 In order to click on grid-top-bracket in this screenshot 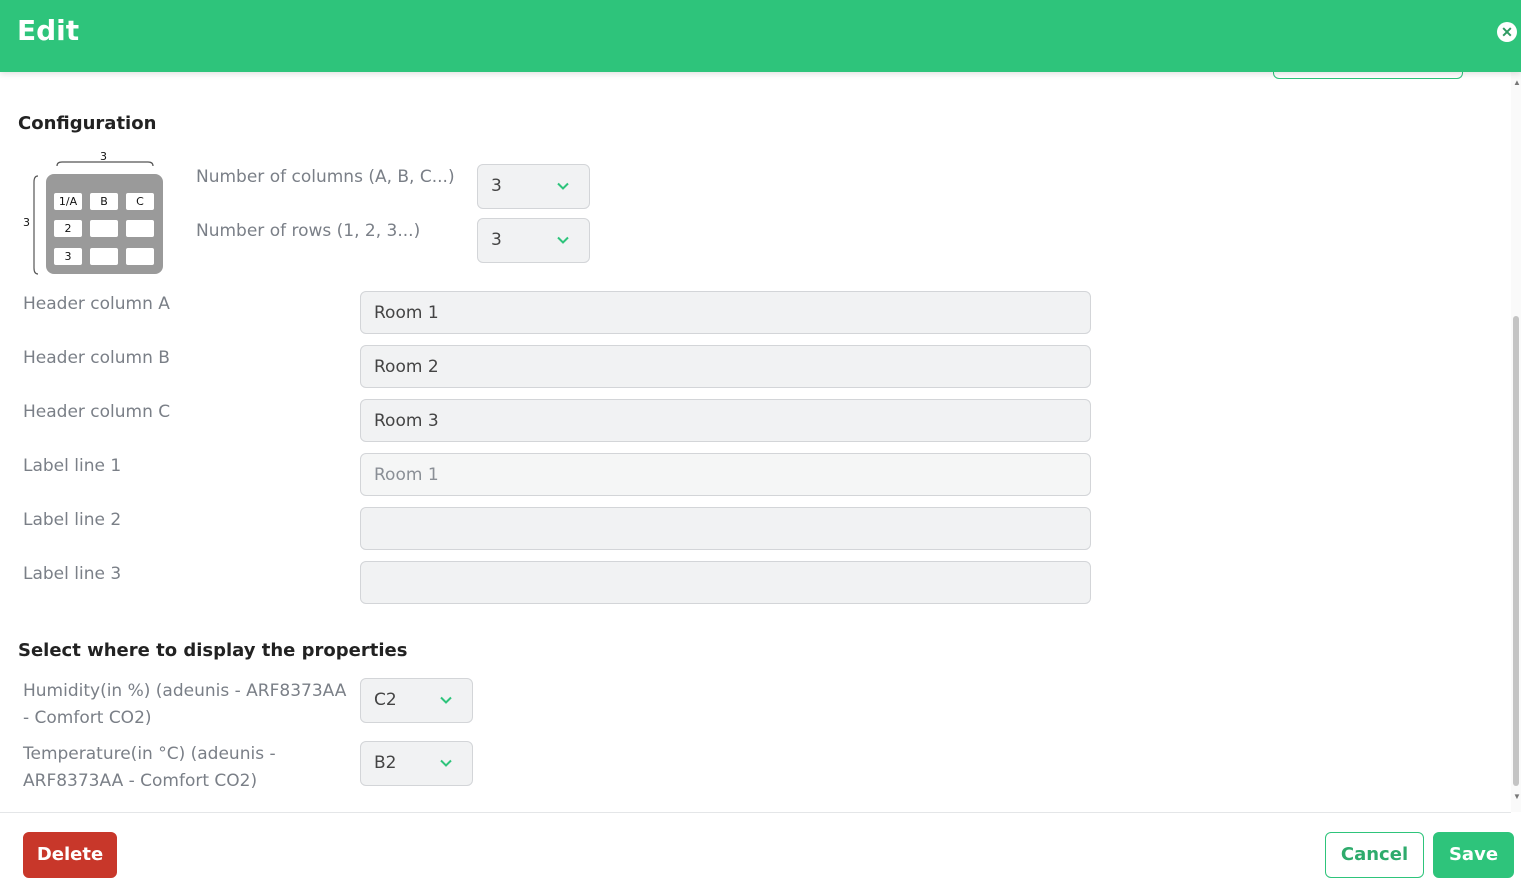, I will do `click(105, 164)`.